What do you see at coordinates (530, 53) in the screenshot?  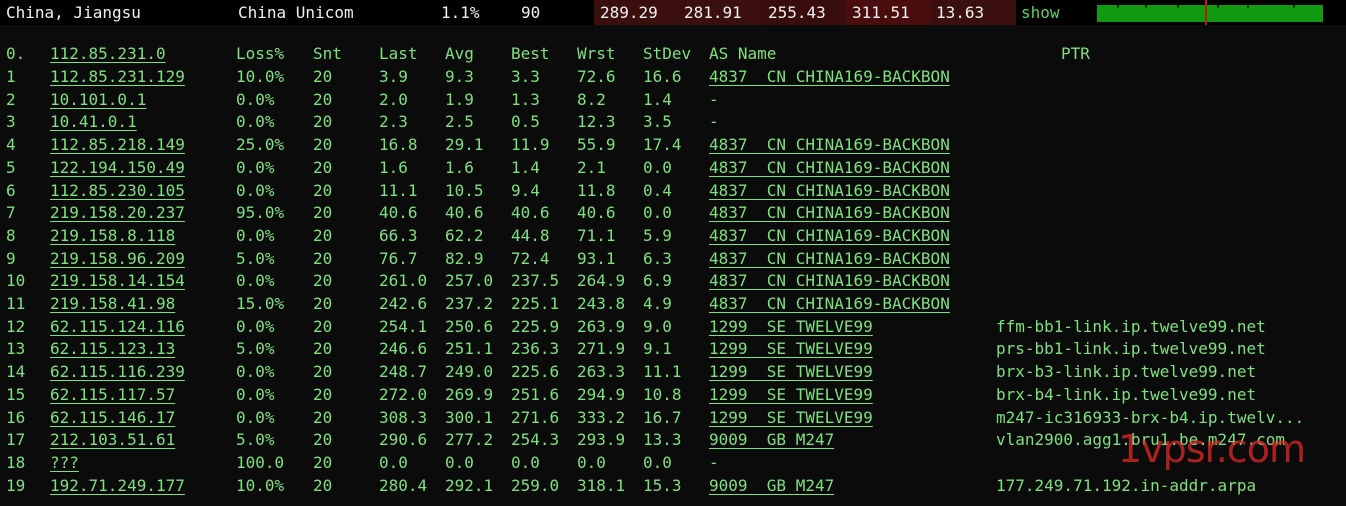 I see `col-best: Best` at bounding box center [530, 53].